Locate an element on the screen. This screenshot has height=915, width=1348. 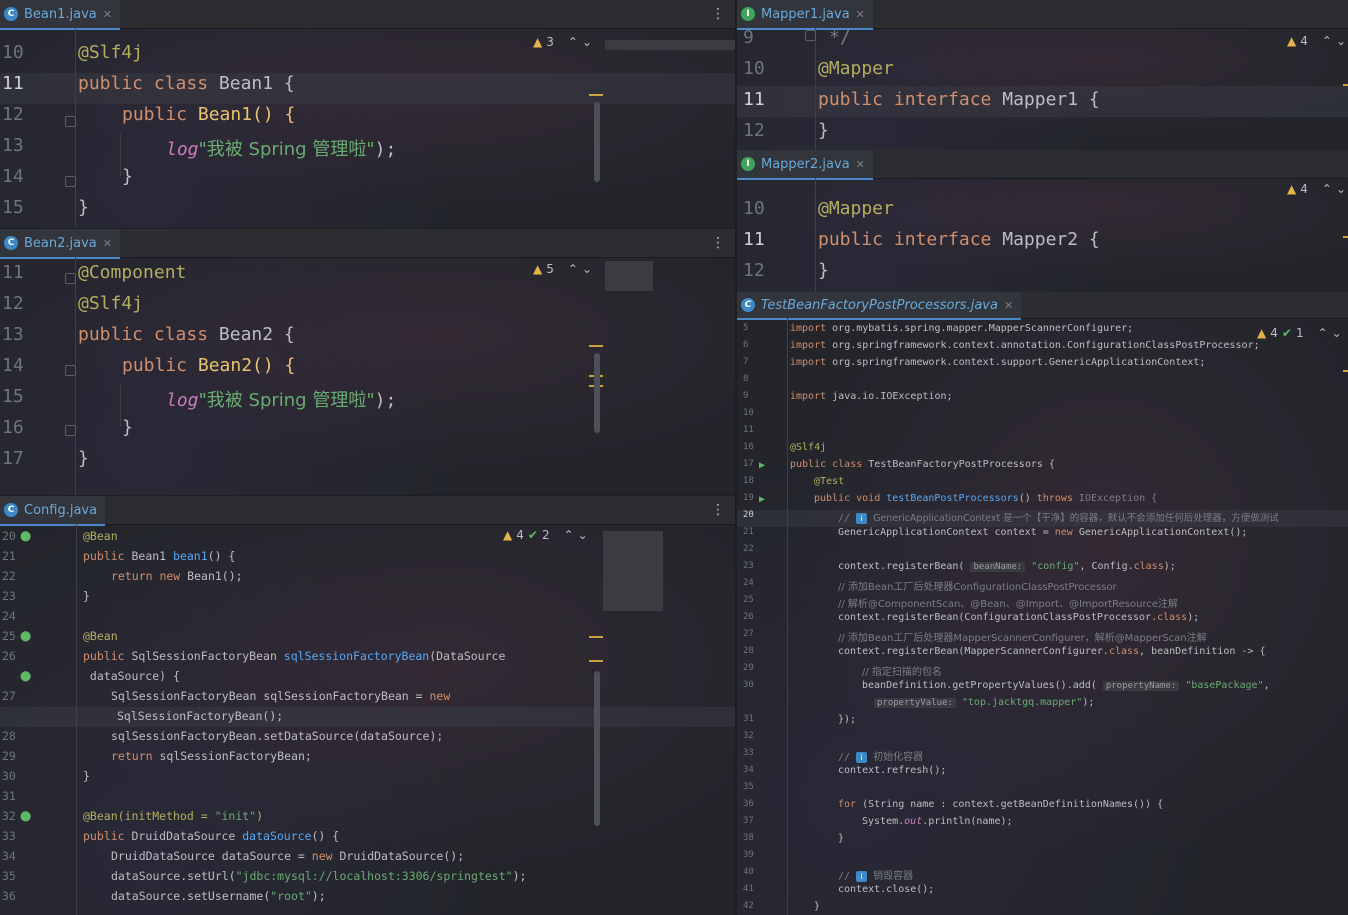
tab-label: Mapper2.java is located at coordinates (805, 164).